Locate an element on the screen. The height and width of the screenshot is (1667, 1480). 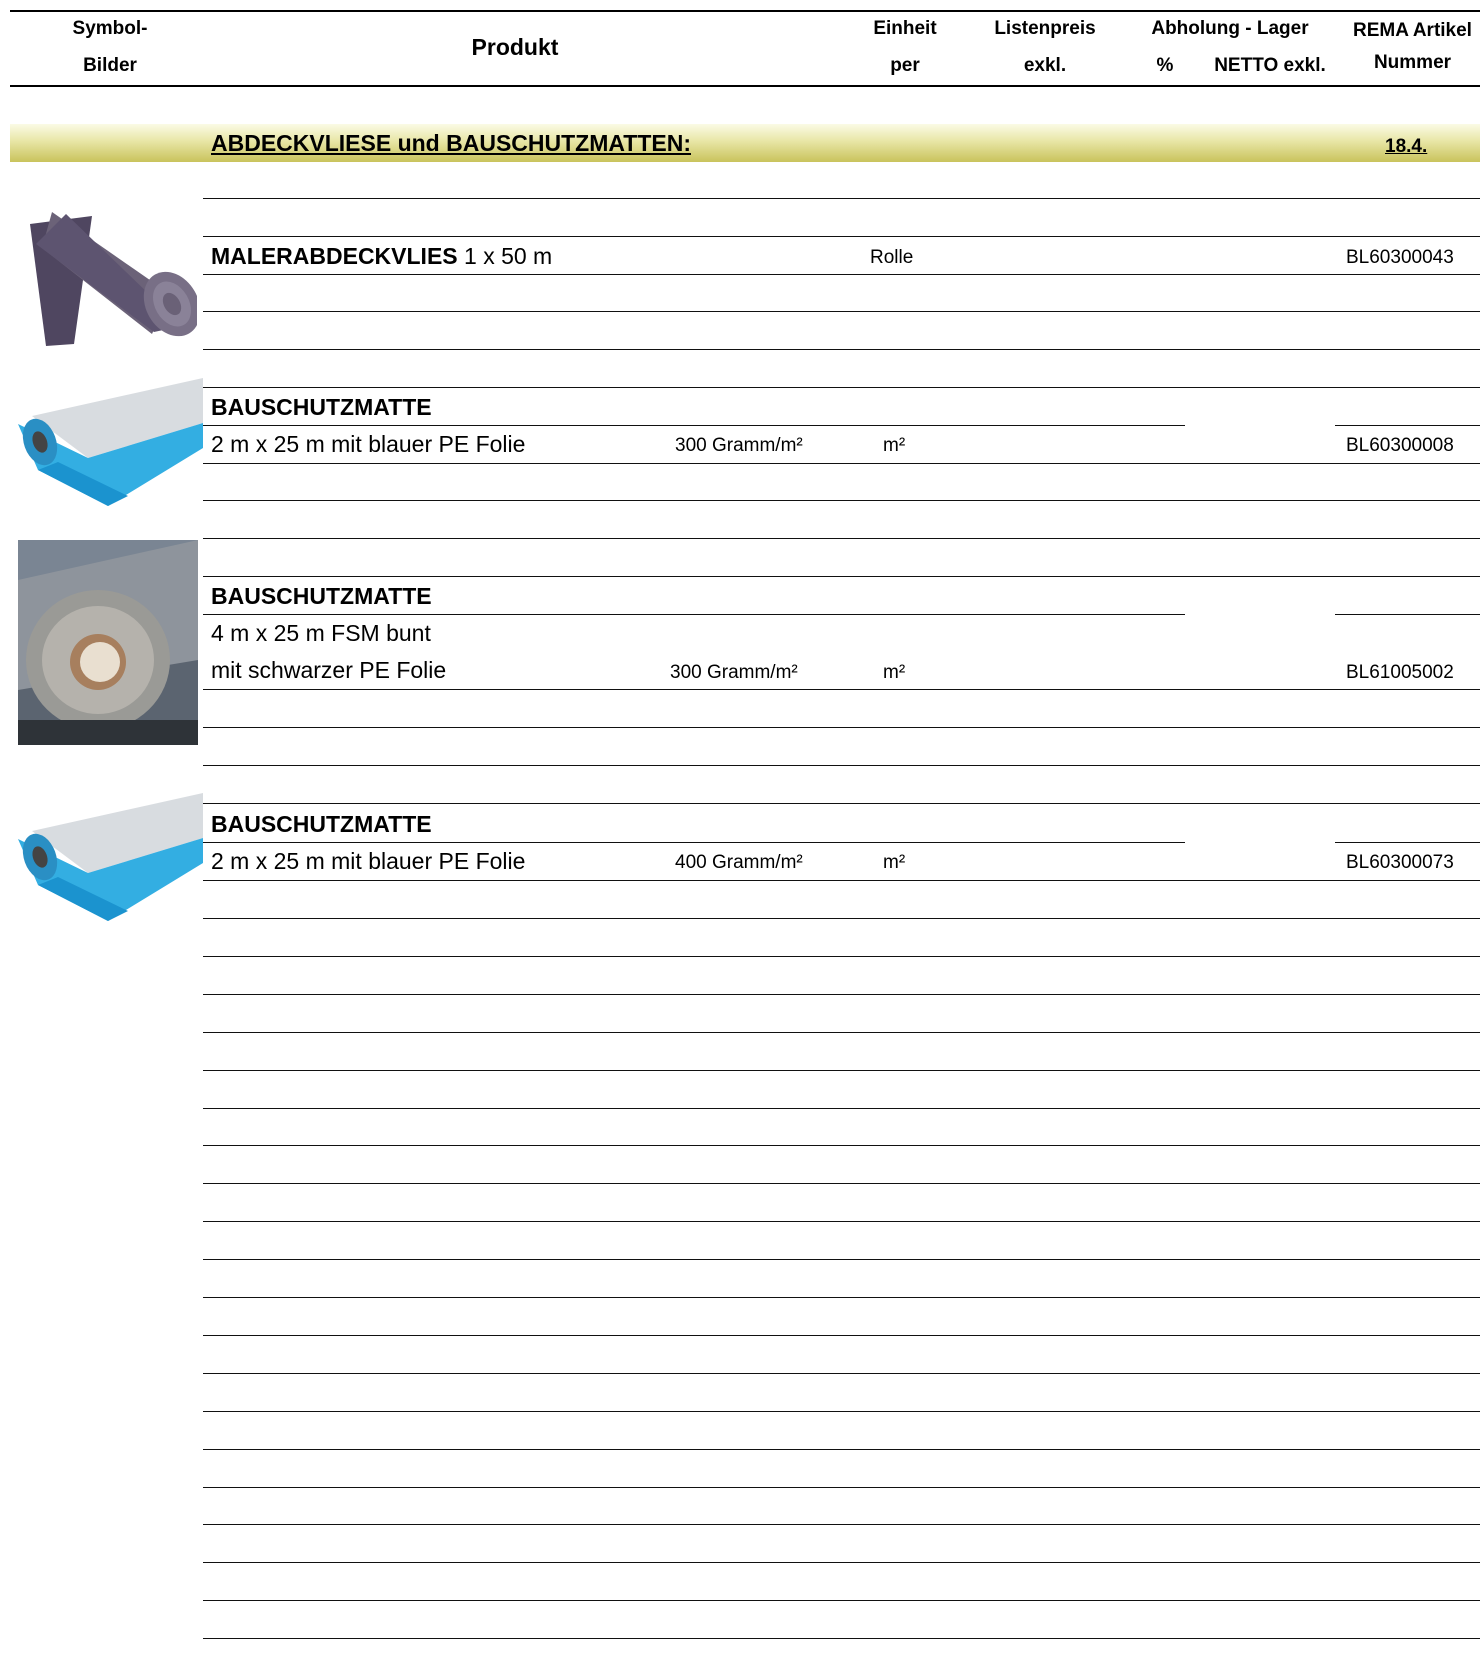
header-symbol-line1: Symbol- is located at coordinates (110, 28).